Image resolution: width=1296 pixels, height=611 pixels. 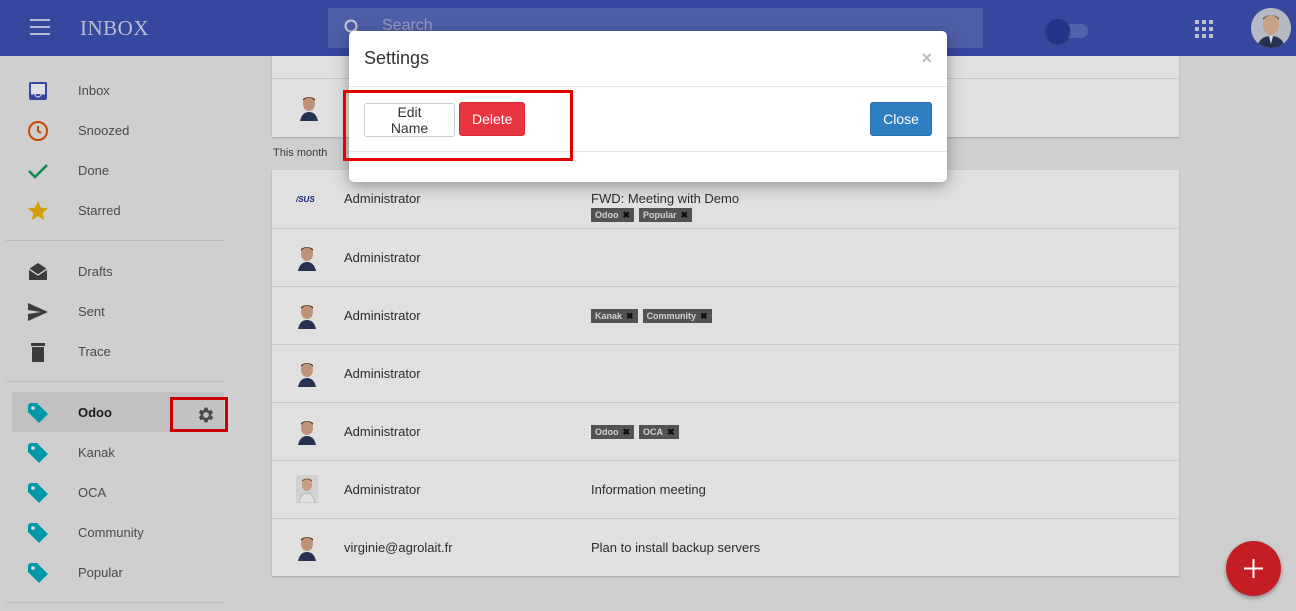 I want to click on close-button: Close, so click(x=901, y=119).